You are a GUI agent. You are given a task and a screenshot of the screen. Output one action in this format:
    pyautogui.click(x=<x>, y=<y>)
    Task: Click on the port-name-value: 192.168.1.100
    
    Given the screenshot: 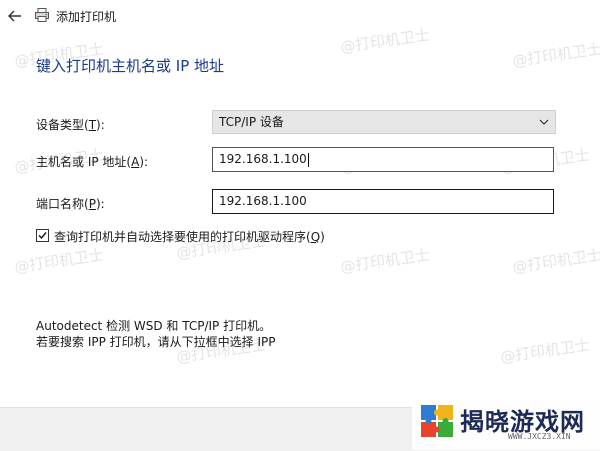 What is the action you would take?
    pyautogui.click(x=263, y=201)
    